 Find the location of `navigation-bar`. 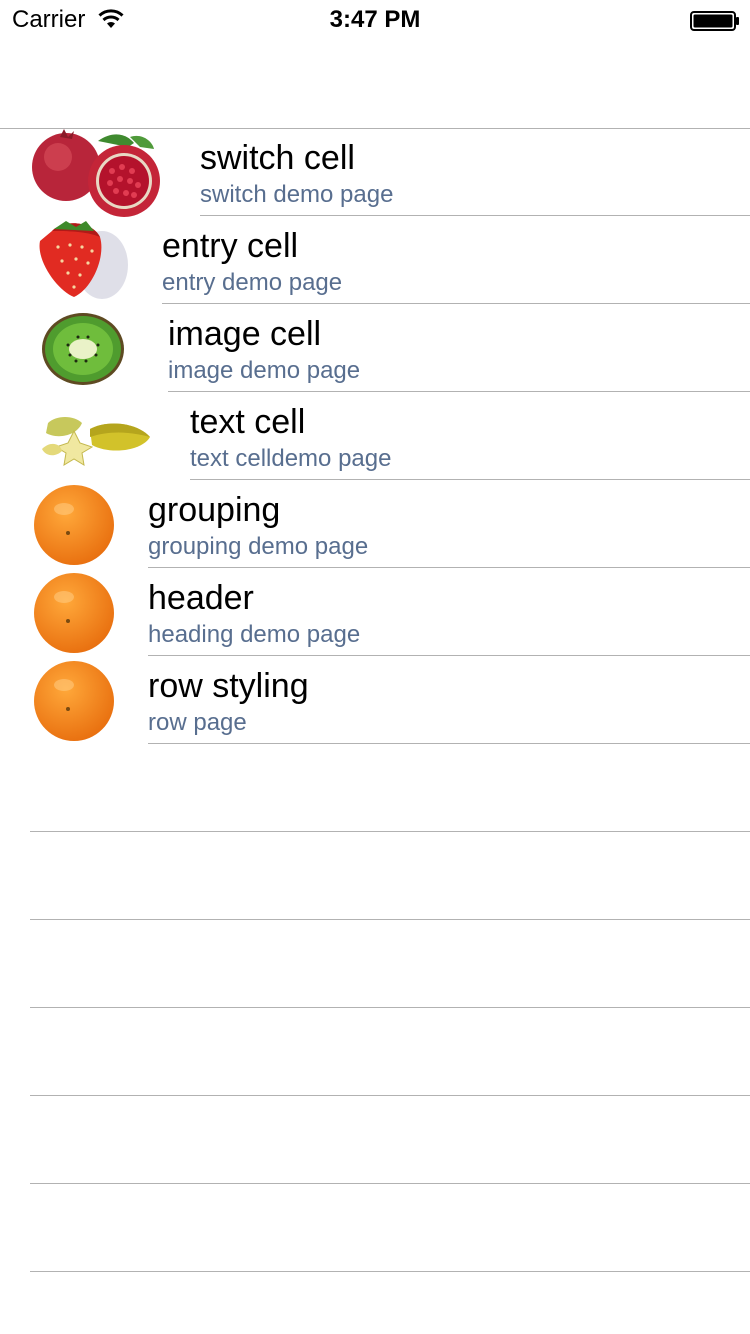

navigation-bar is located at coordinates (375, 84).